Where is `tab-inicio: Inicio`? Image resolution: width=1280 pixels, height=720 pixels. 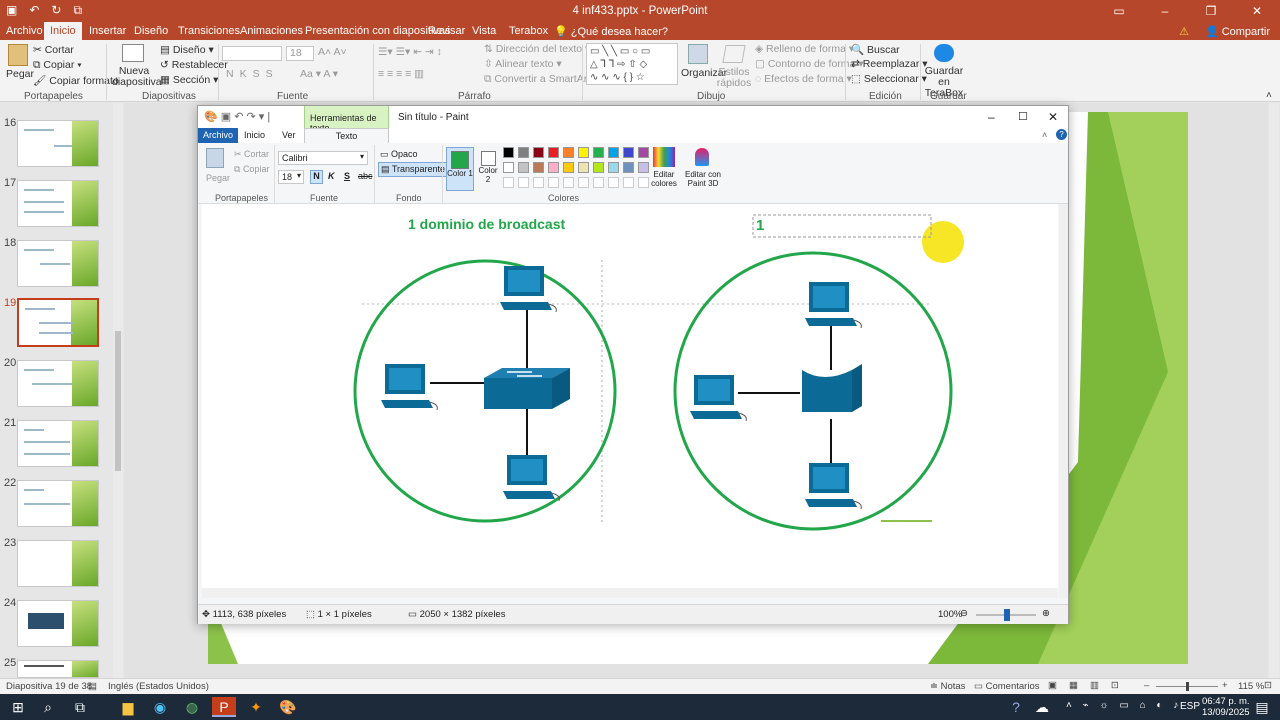
tab-inicio: Inicio is located at coordinates (63, 31).